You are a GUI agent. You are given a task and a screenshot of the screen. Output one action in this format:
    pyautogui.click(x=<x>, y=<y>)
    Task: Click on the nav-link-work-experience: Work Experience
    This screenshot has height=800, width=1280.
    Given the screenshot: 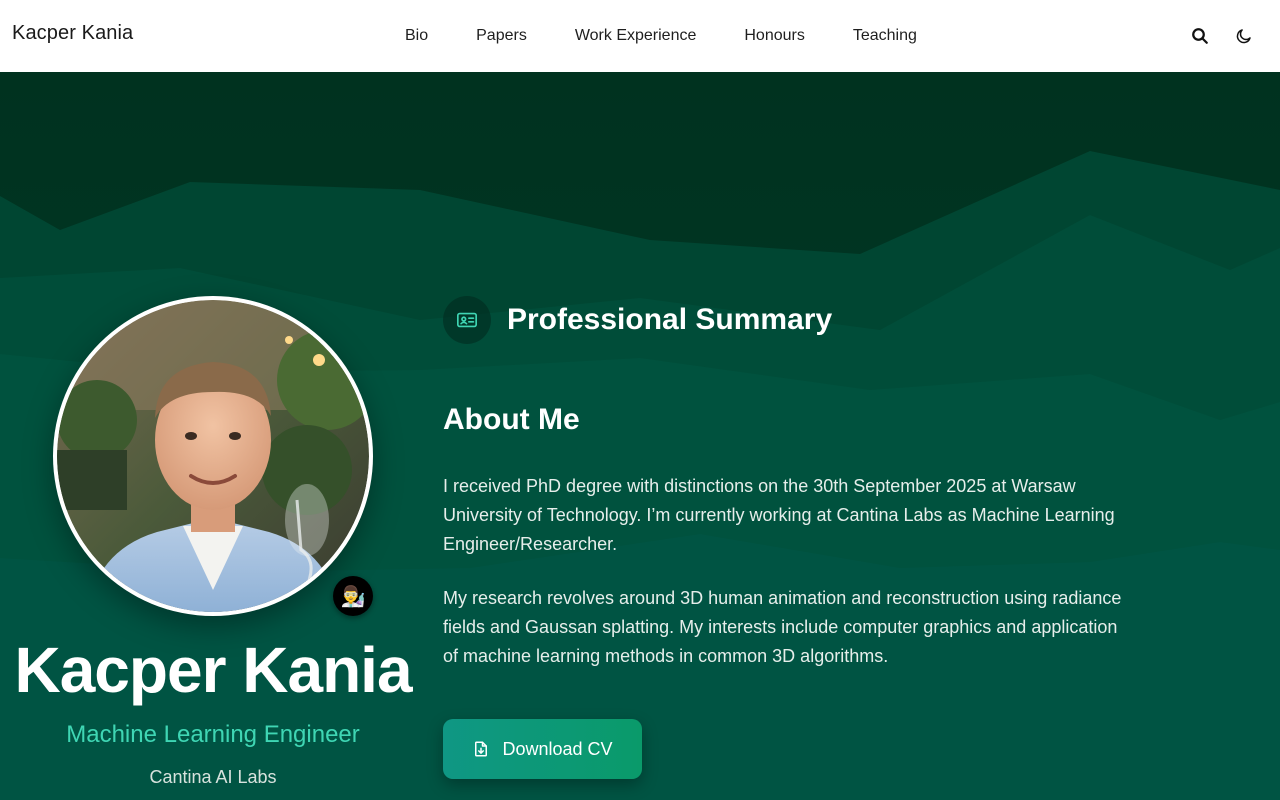 What is the action you would take?
    pyautogui.click(x=636, y=36)
    